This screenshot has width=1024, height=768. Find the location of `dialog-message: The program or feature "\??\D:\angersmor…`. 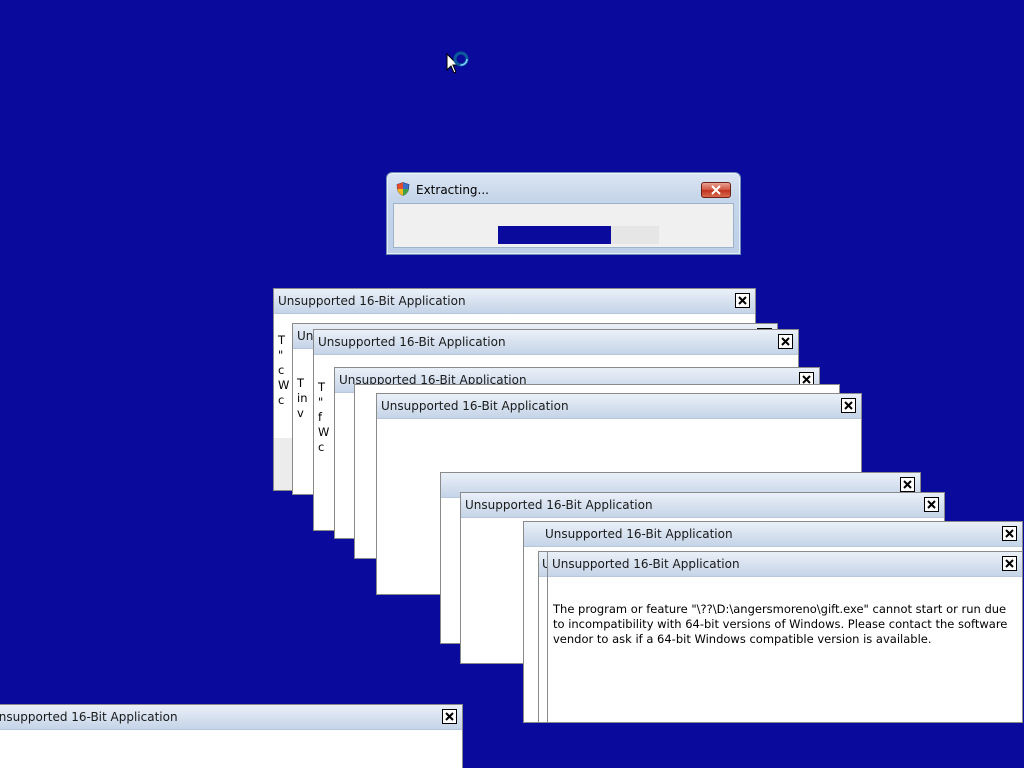

dialog-message: The program or feature "\??\D:\angersmor… is located at coordinates (780, 624).